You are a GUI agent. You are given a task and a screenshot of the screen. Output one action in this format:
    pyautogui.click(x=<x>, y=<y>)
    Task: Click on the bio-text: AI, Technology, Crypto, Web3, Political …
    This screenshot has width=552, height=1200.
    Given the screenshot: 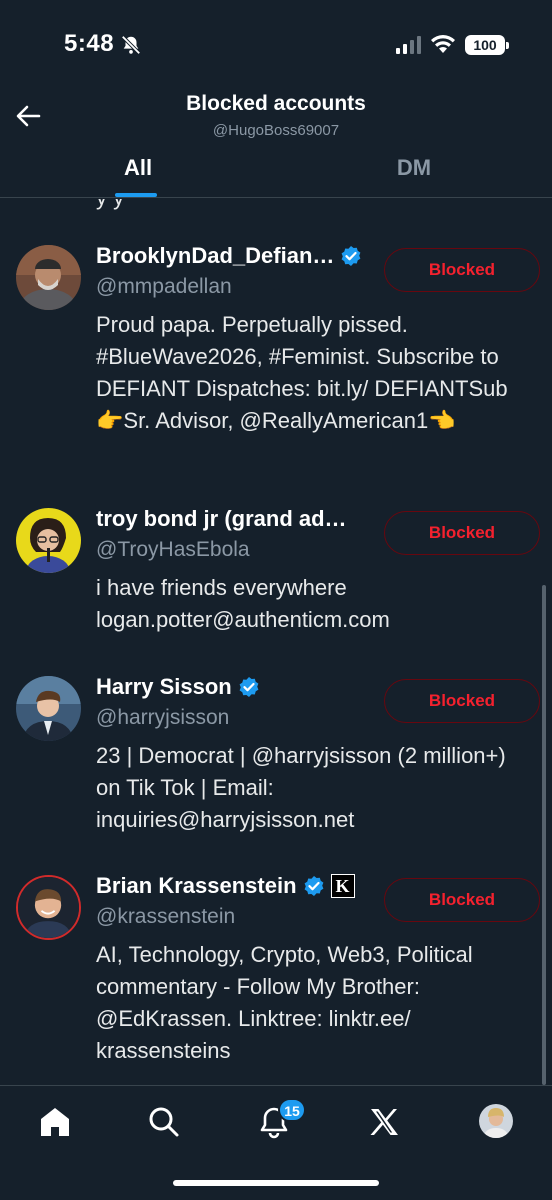 What is the action you would take?
    pyautogui.click(x=284, y=1002)
    